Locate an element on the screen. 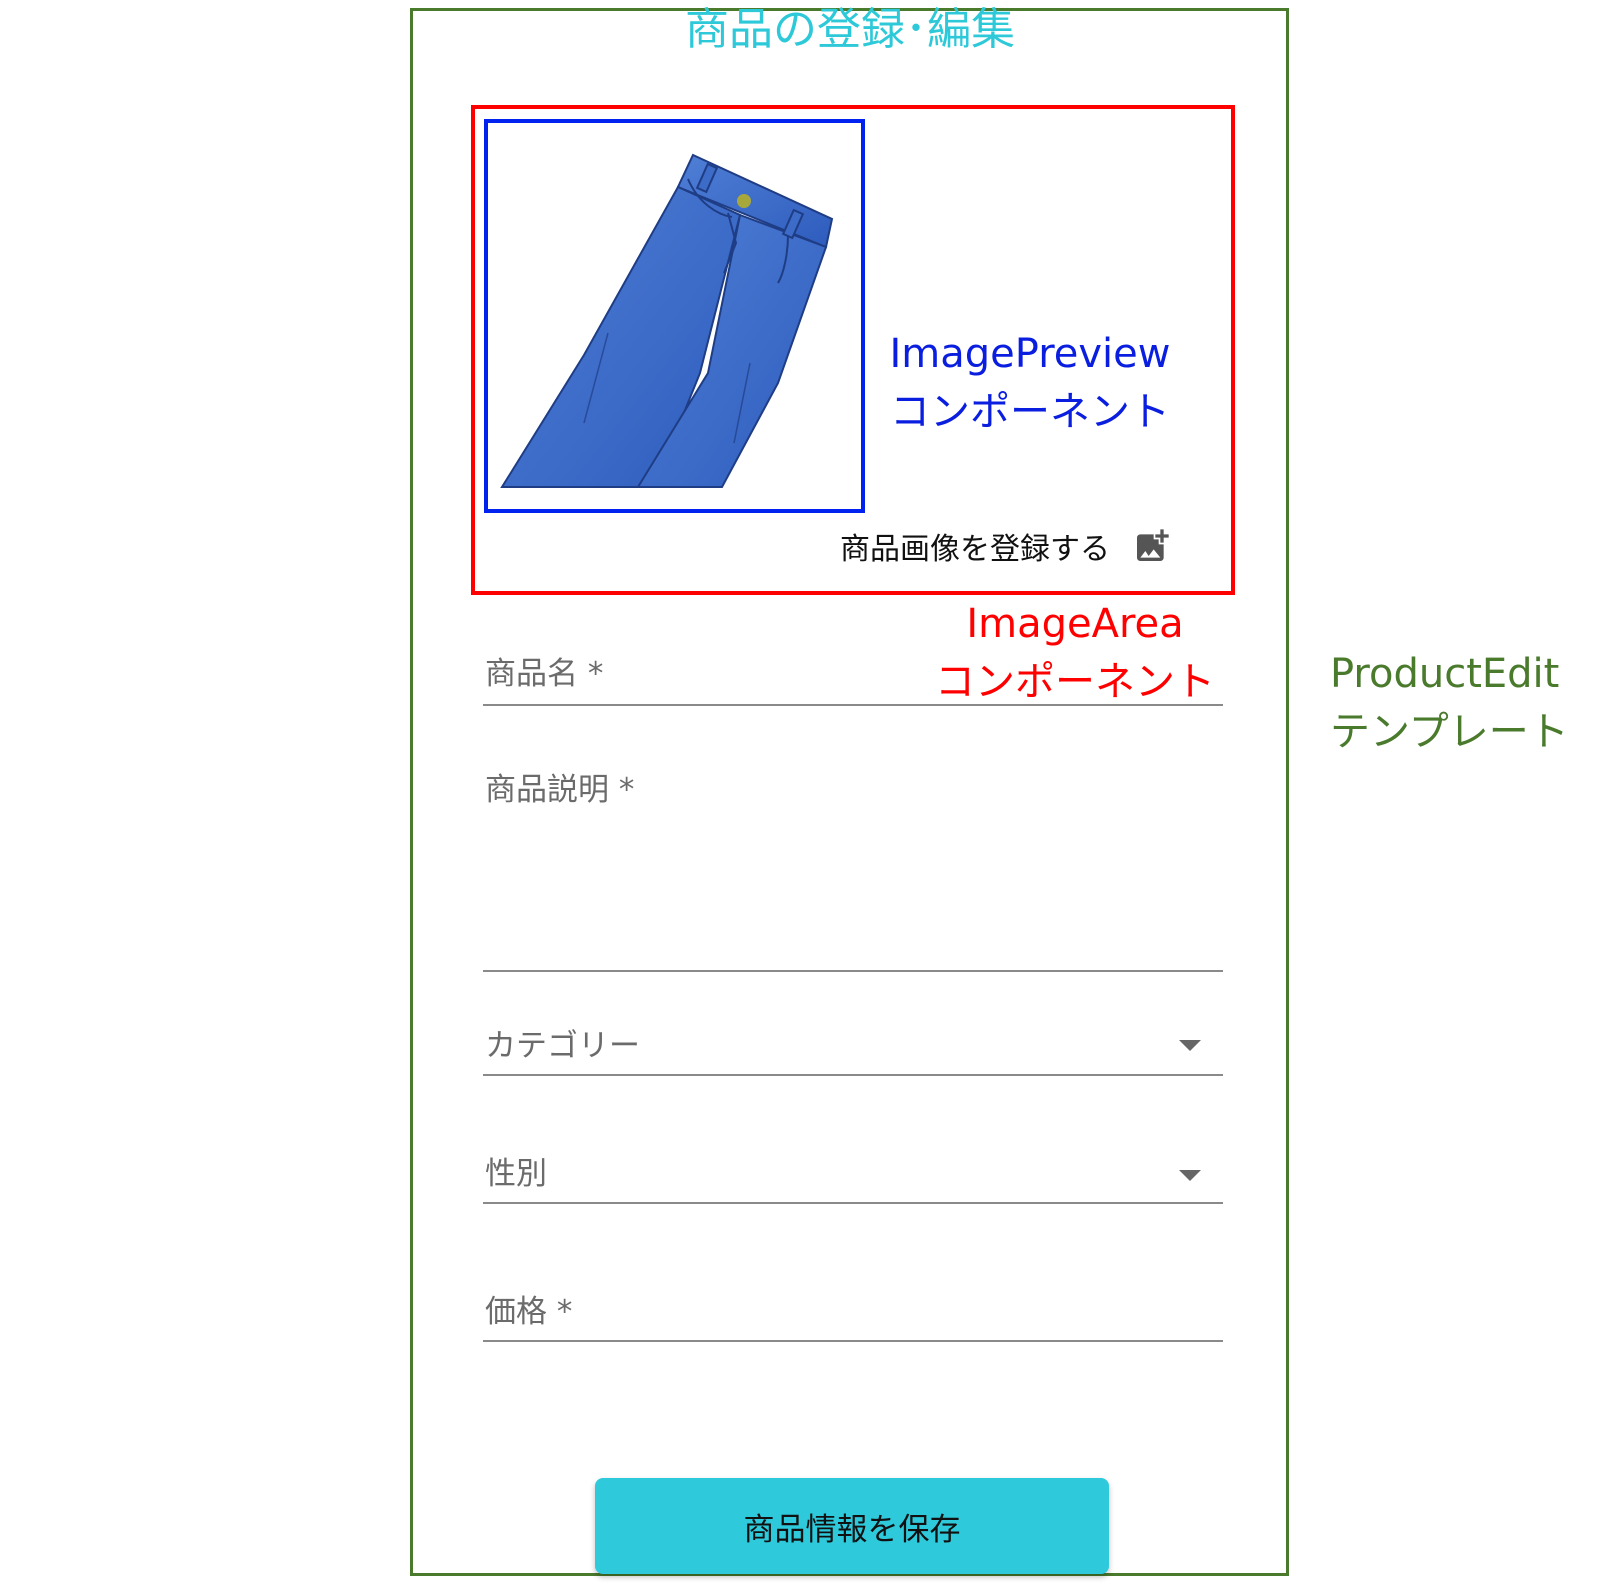  product-edit-annotation-line1: ProductEdit is located at coordinates (1445, 674).